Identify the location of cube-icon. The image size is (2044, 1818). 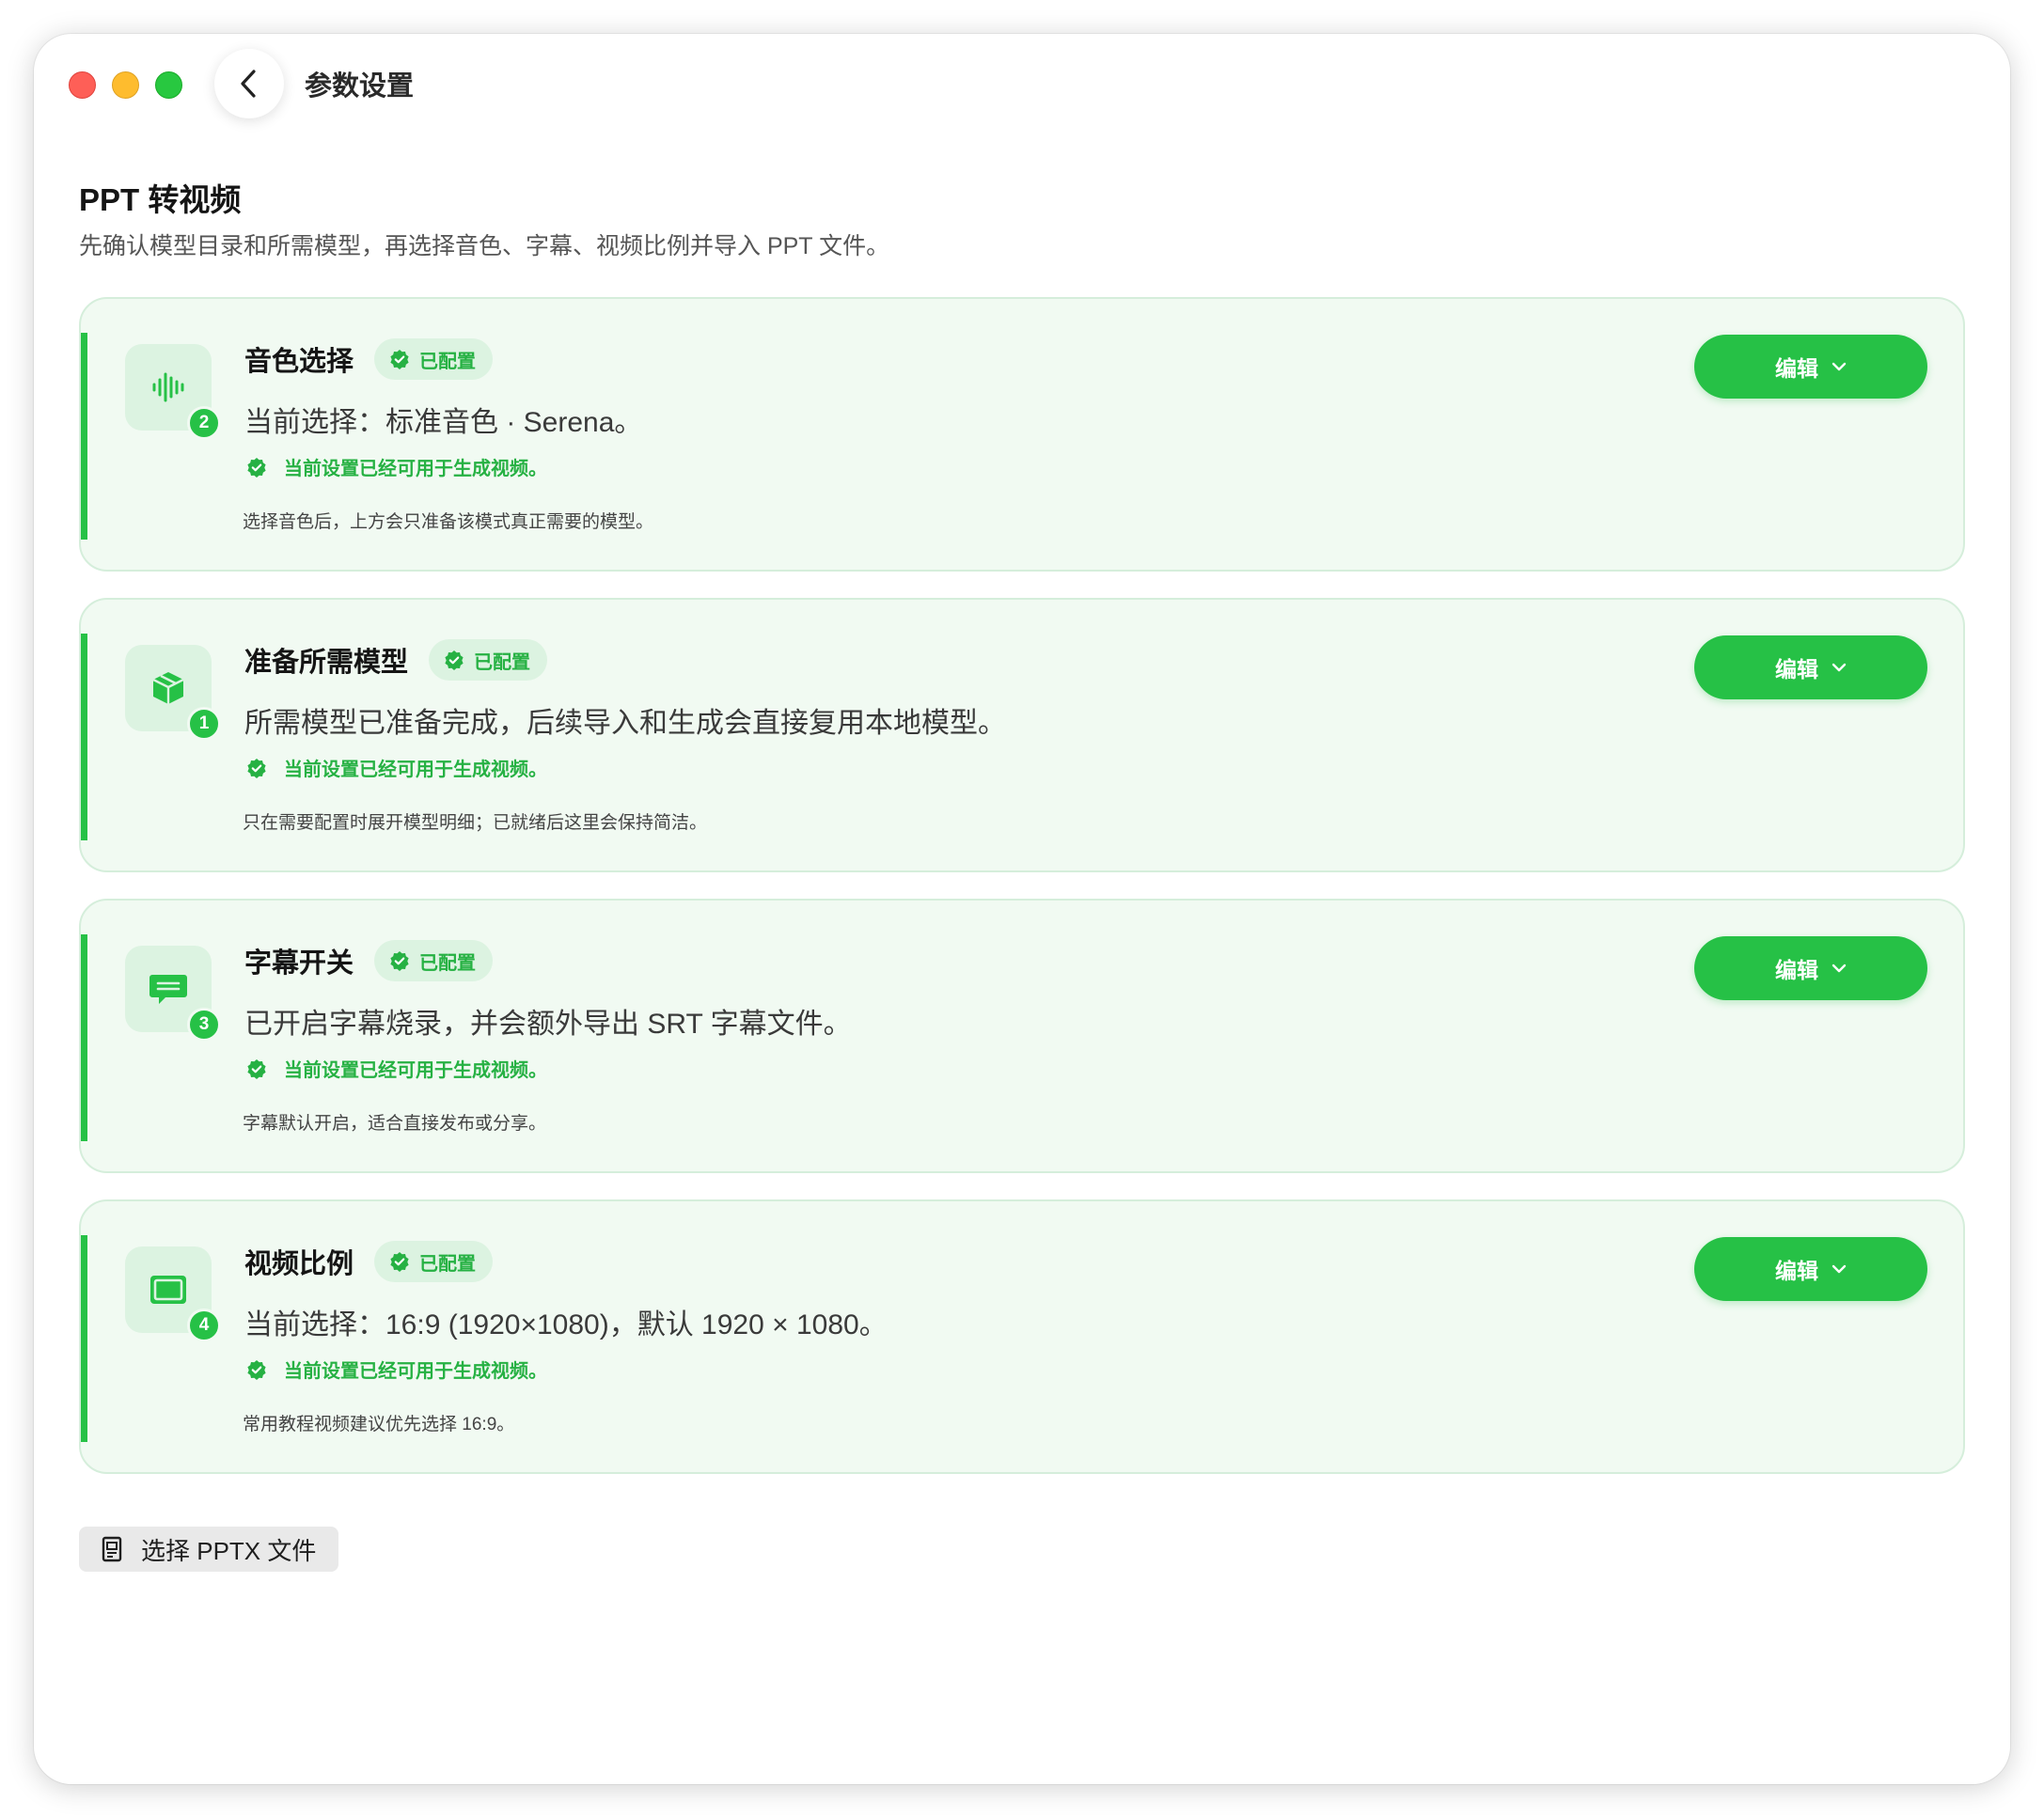
(168, 688).